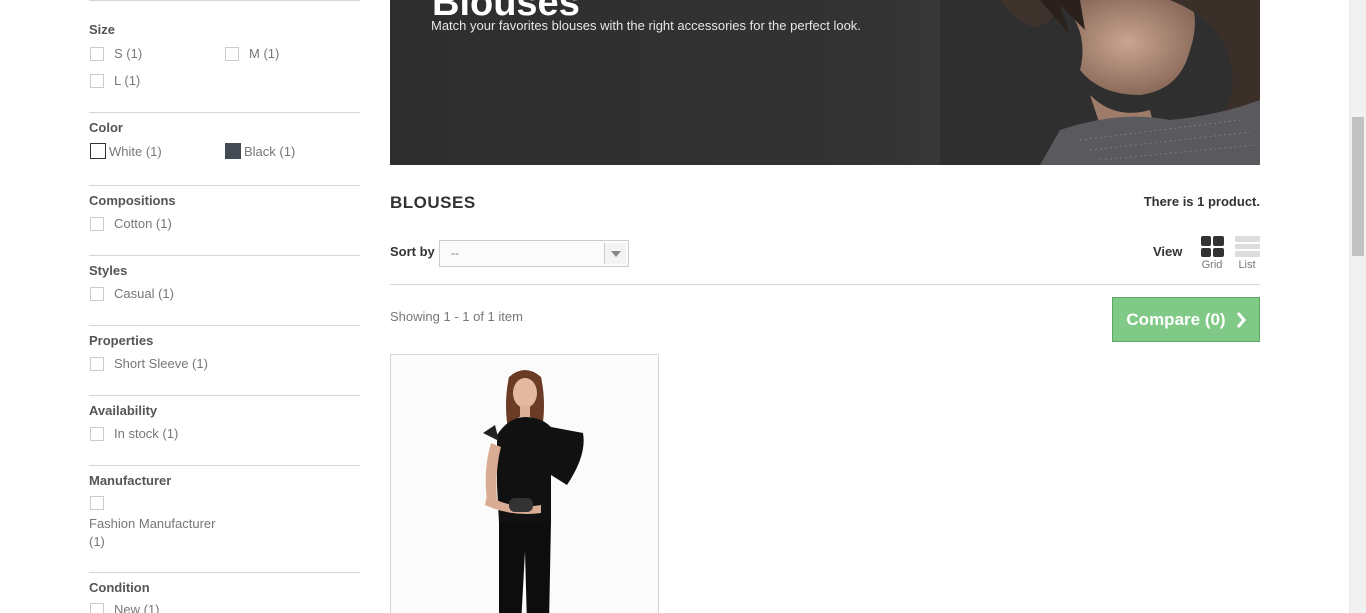 The image size is (1366, 613). What do you see at coordinates (143, 223) in the screenshot?
I see `option-label: Cotton (1)` at bounding box center [143, 223].